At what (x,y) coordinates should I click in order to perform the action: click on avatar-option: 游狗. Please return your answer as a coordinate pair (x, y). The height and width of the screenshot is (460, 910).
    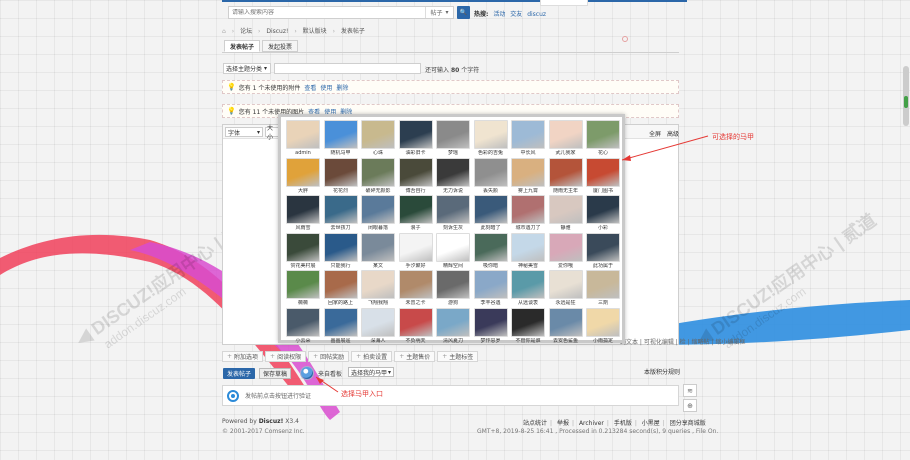
    Looking at the image, I should click on (453, 289).